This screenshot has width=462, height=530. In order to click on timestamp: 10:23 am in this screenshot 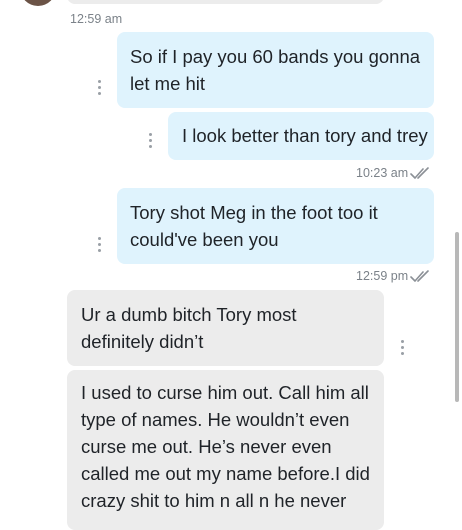, I will do `click(382, 173)`.